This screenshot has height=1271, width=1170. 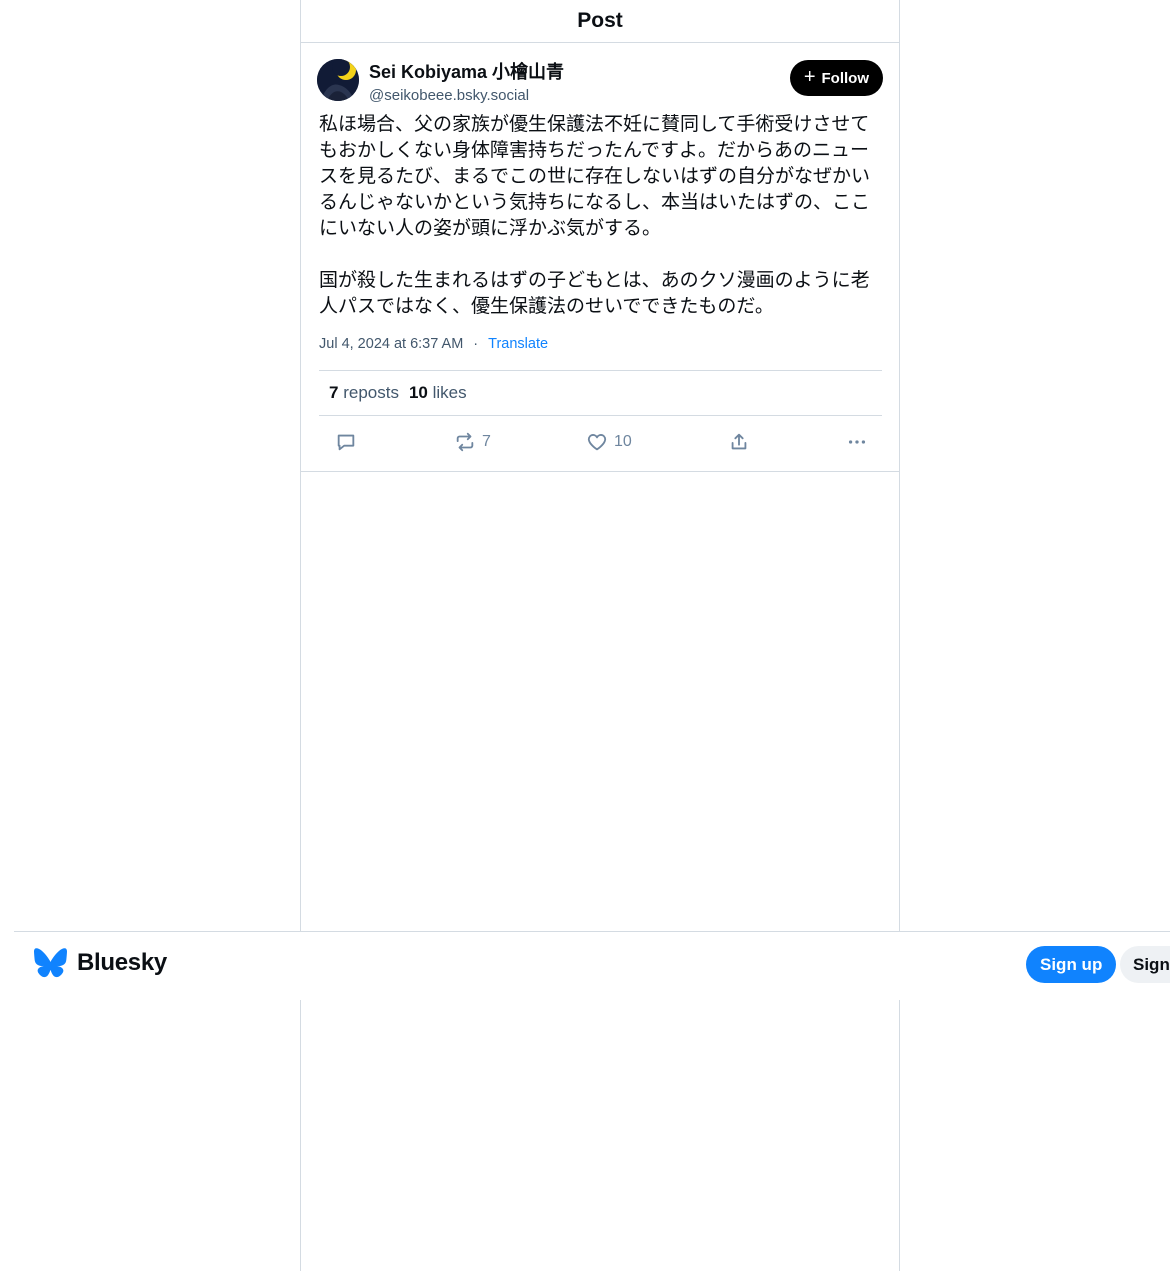 I want to click on more-options-button, so click(x=857, y=442).